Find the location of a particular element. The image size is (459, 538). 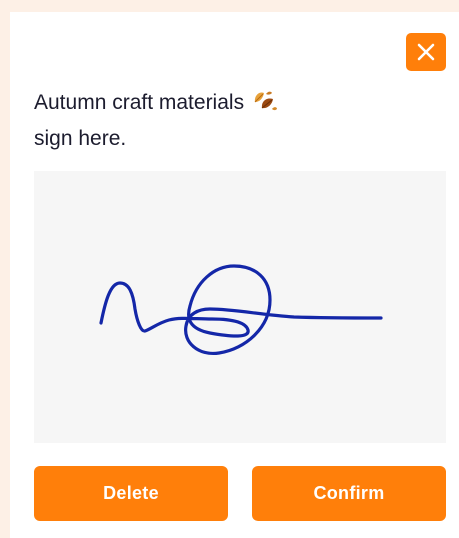

confirm-button: Confirm is located at coordinates (349, 493).